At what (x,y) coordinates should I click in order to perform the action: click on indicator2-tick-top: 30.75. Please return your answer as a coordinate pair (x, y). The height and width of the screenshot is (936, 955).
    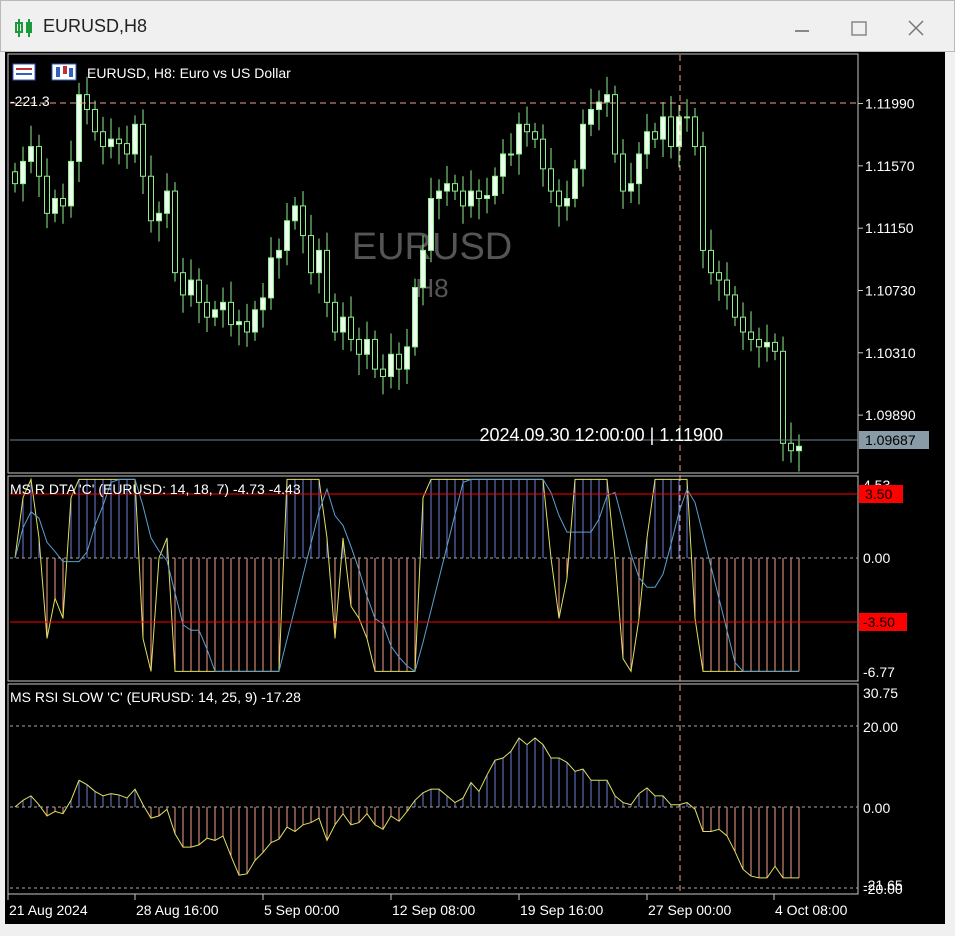
    Looking at the image, I should click on (880, 693).